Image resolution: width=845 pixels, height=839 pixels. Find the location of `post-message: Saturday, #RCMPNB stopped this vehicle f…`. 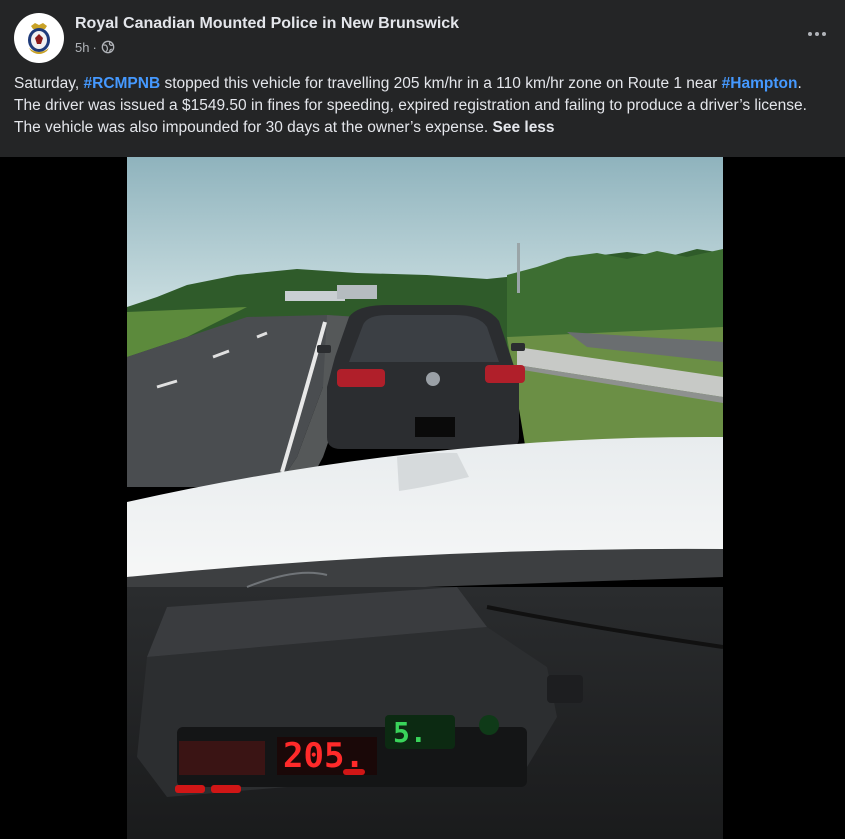

post-message: Saturday, #RCMPNB stopped this vehicle f… is located at coordinates (420, 106).